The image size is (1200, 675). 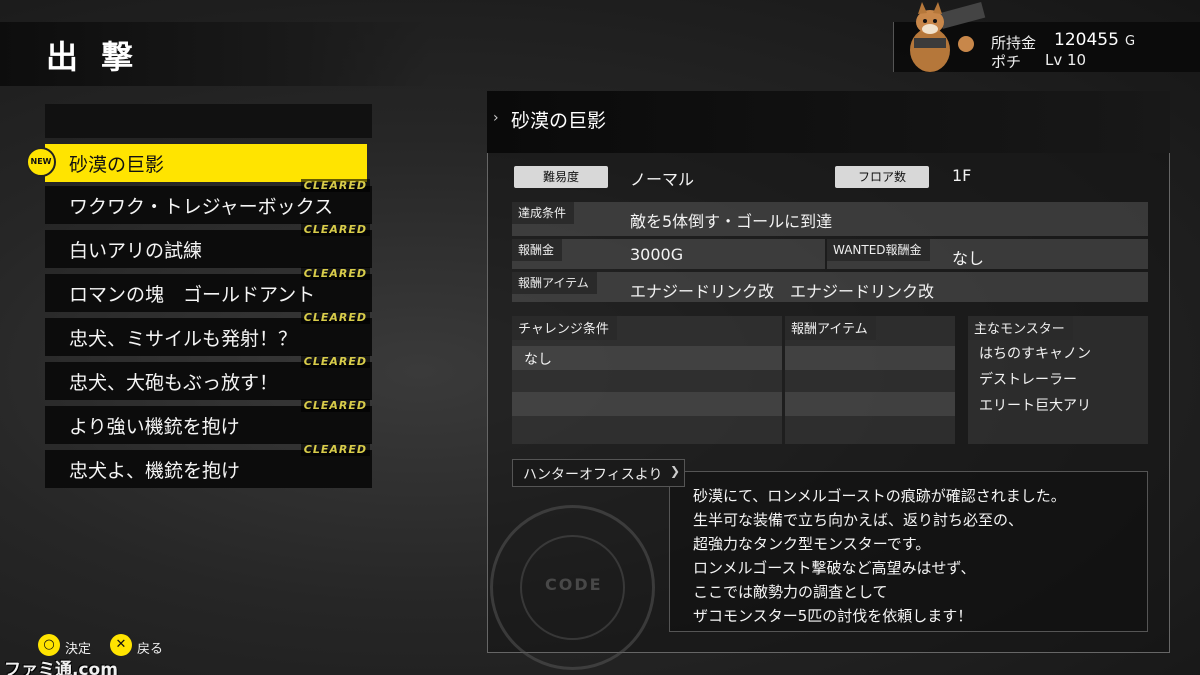 What do you see at coordinates (882, 177) in the screenshot?
I see `floor-label: フロア数` at bounding box center [882, 177].